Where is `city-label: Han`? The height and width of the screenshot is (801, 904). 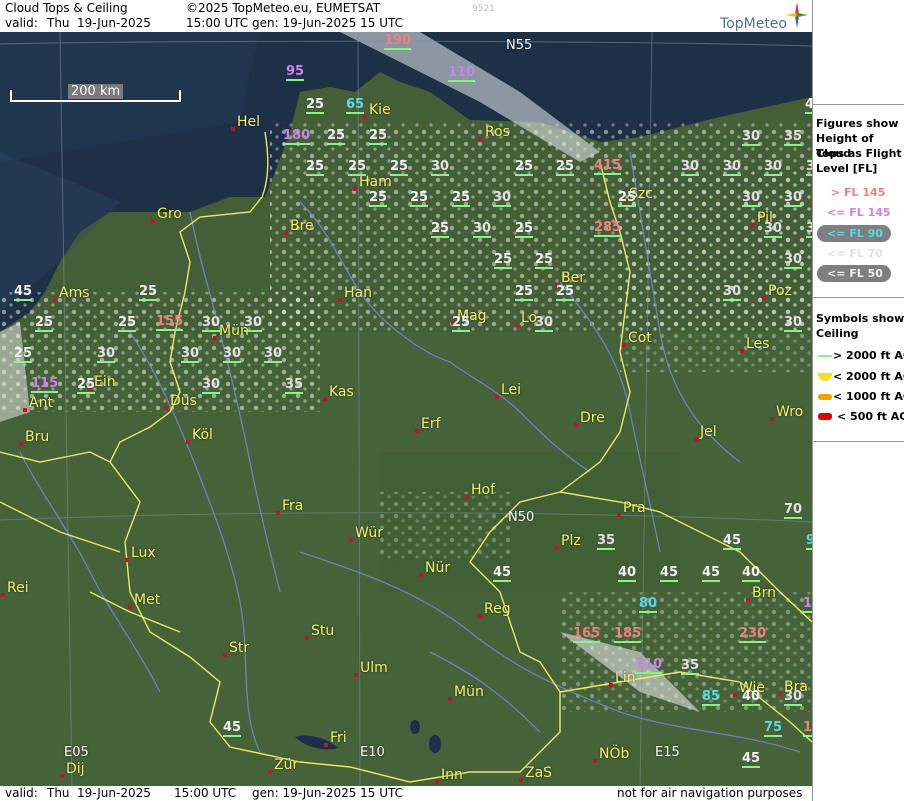
city-label: Han is located at coordinates (358, 293).